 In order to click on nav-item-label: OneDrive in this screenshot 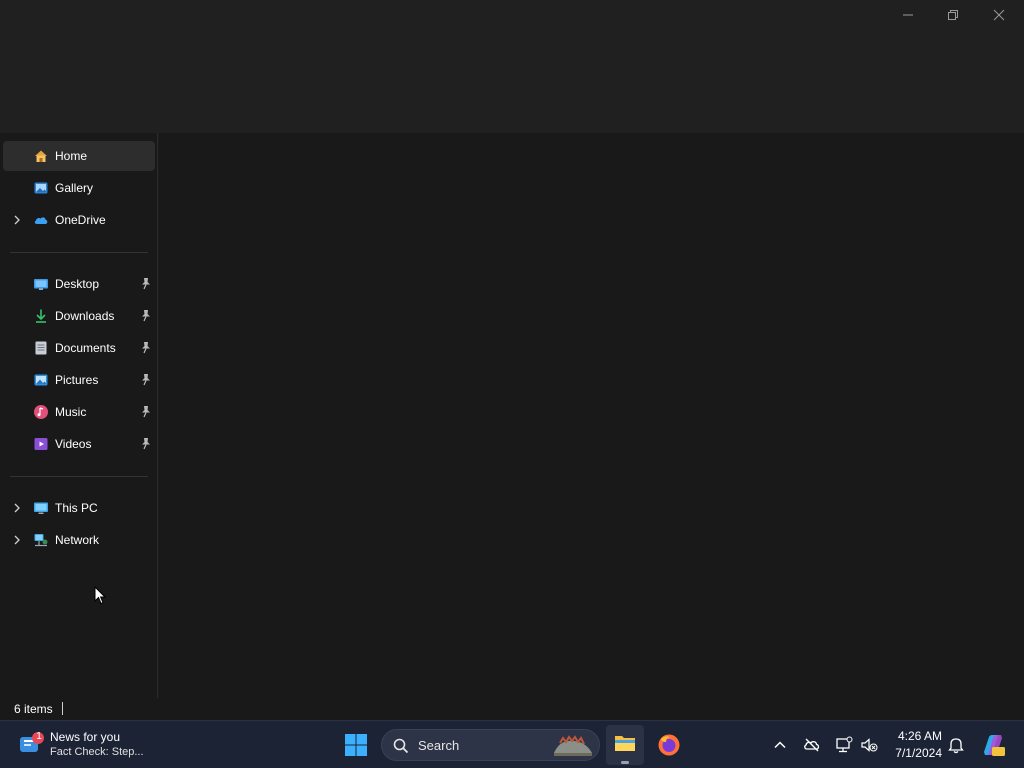, I will do `click(80, 220)`.